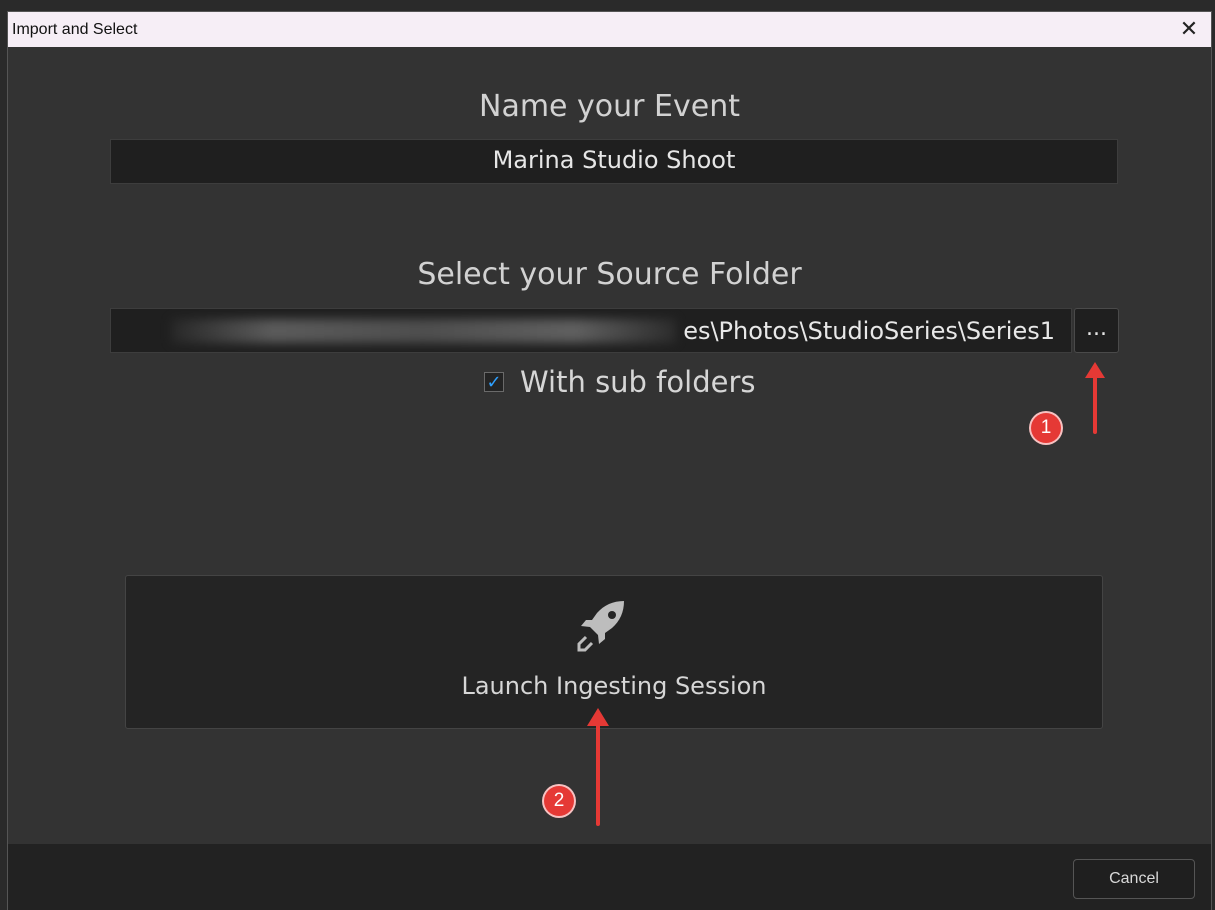  What do you see at coordinates (609, 274) in the screenshot?
I see `source-heading: Select your Source Folder` at bounding box center [609, 274].